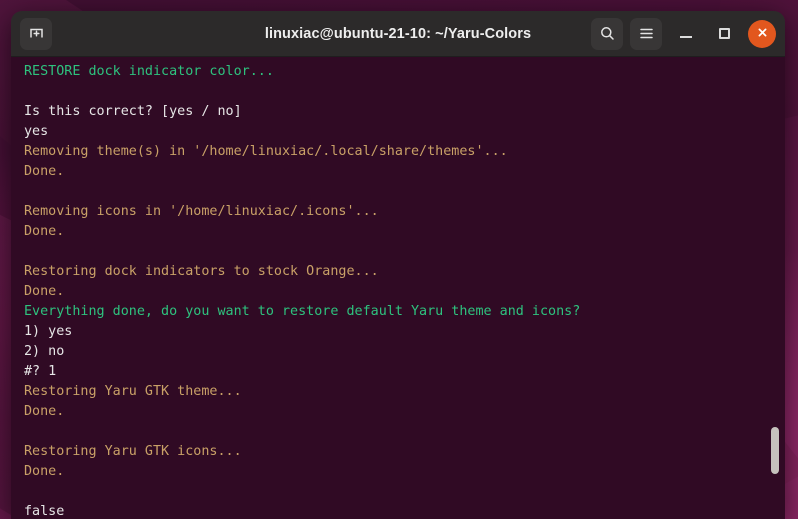 This screenshot has height=519, width=798. Describe the element at coordinates (133, 111) in the screenshot. I see `terminal-text-segment: Is this correct? [yes / no]` at that location.